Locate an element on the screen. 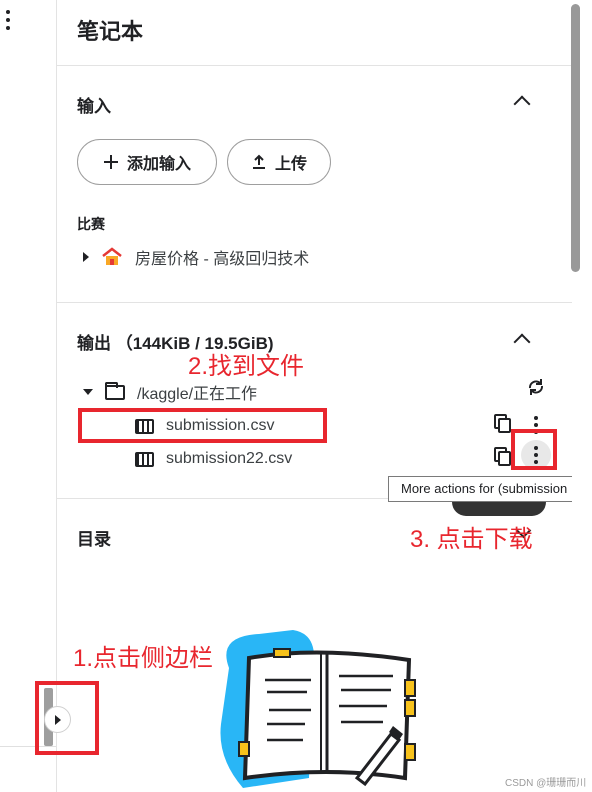  folder-path: /kaggle/正在工作 is located at coordinates (197, 394).